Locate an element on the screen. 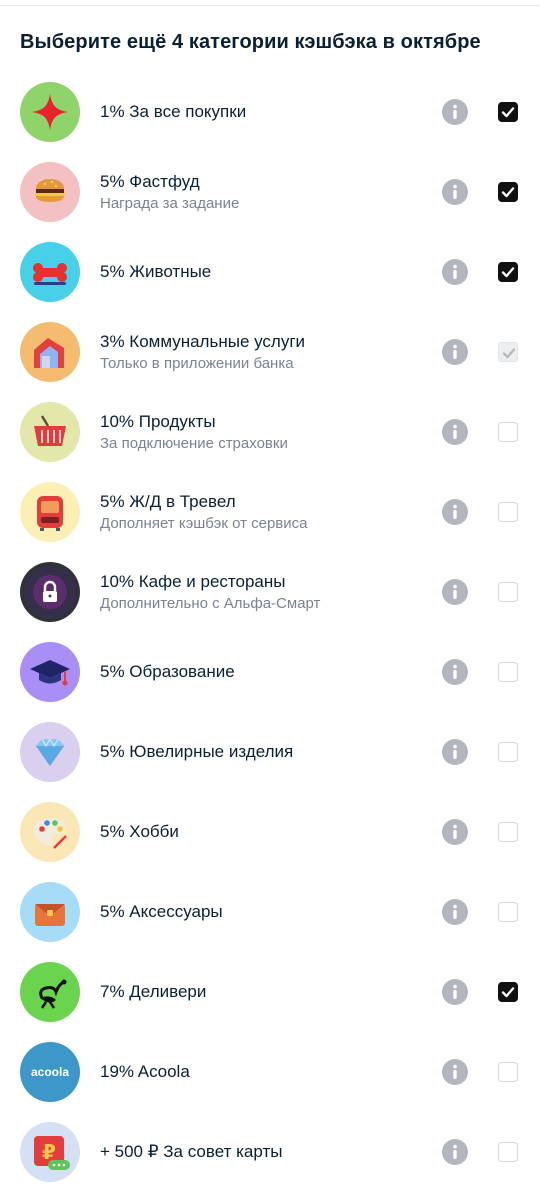  category-subtitle: За подключение страховки is located at coordinates (194, 443).